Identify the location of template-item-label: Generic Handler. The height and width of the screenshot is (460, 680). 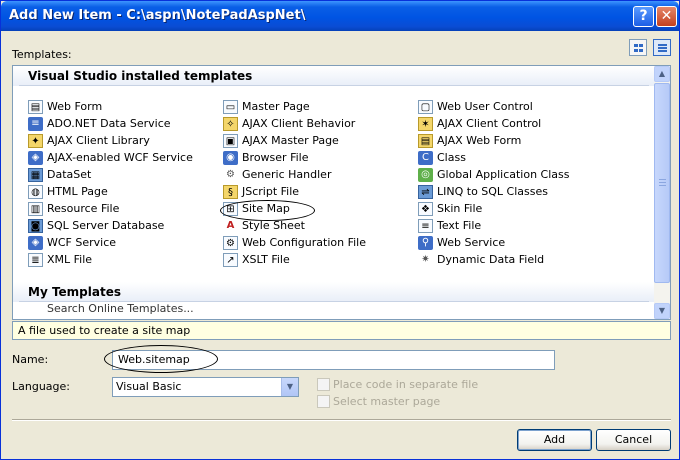
(287, 174).